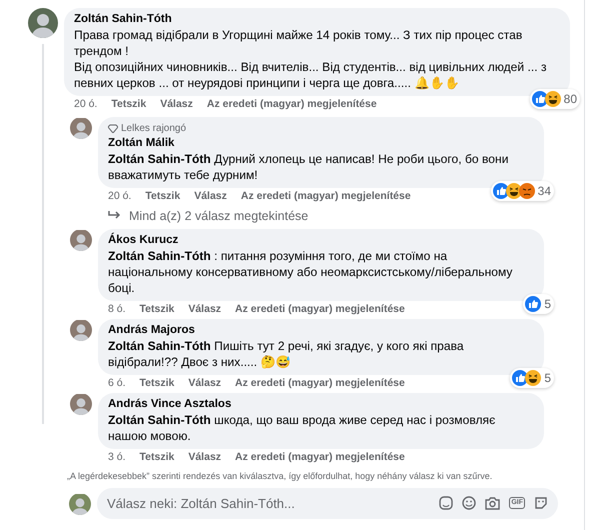 The height and width of the screenshot is (530, 596). I want to click on view-replies-link: Mind a(z) 2 válasz megtekintése, so click(321, 214).